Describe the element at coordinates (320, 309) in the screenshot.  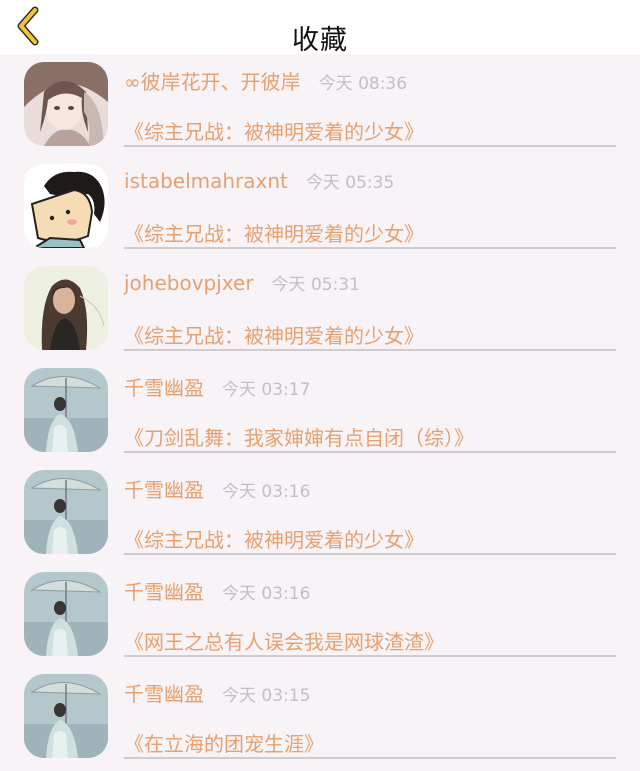
I see `list-item: johebovpjxer 今天 05:31 《综主兄战：被神明爱着的少女》` at that location.